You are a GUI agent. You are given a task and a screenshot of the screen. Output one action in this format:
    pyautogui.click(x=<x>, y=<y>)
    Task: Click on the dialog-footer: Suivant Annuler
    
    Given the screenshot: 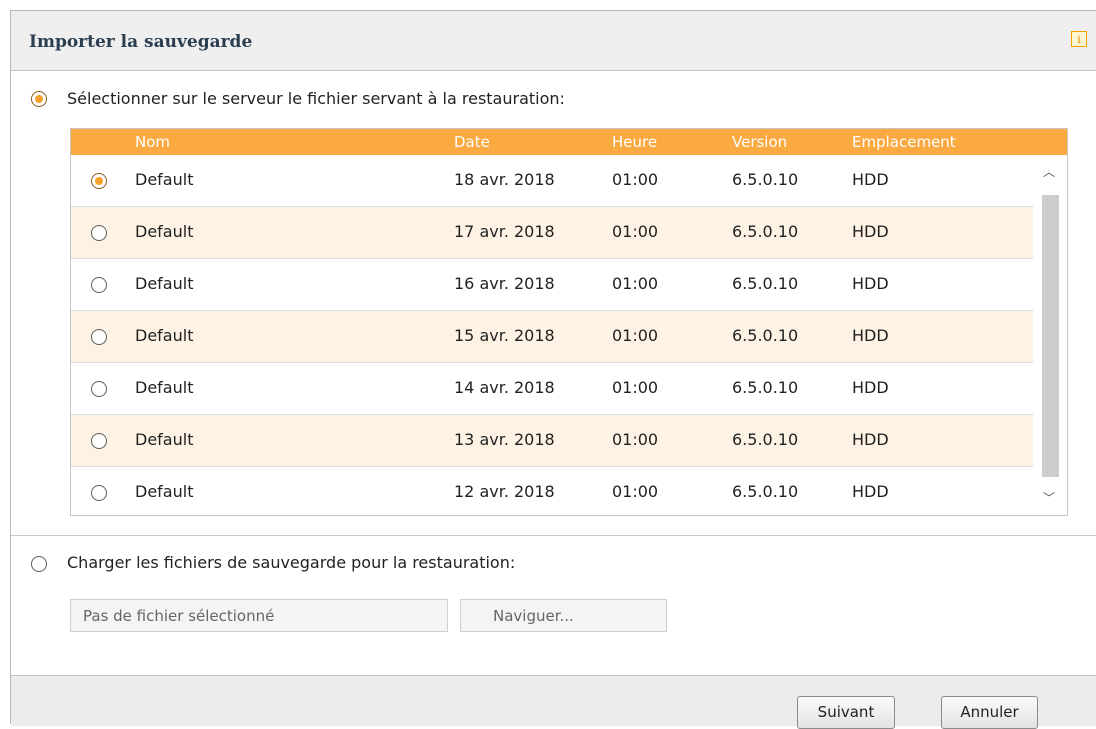 What is the action you would take?
    pyautogui.click(x=553, y=702)
    